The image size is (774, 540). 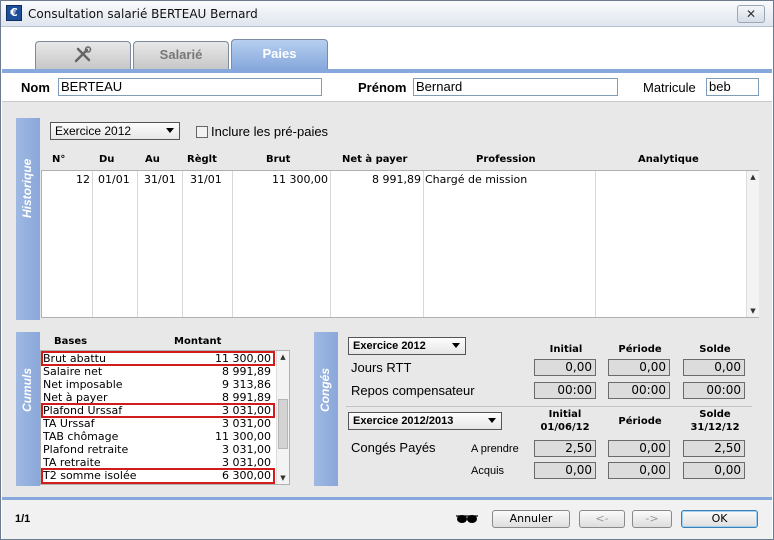 I want to click on nom-label: Nom, so click(x=35, y=87).